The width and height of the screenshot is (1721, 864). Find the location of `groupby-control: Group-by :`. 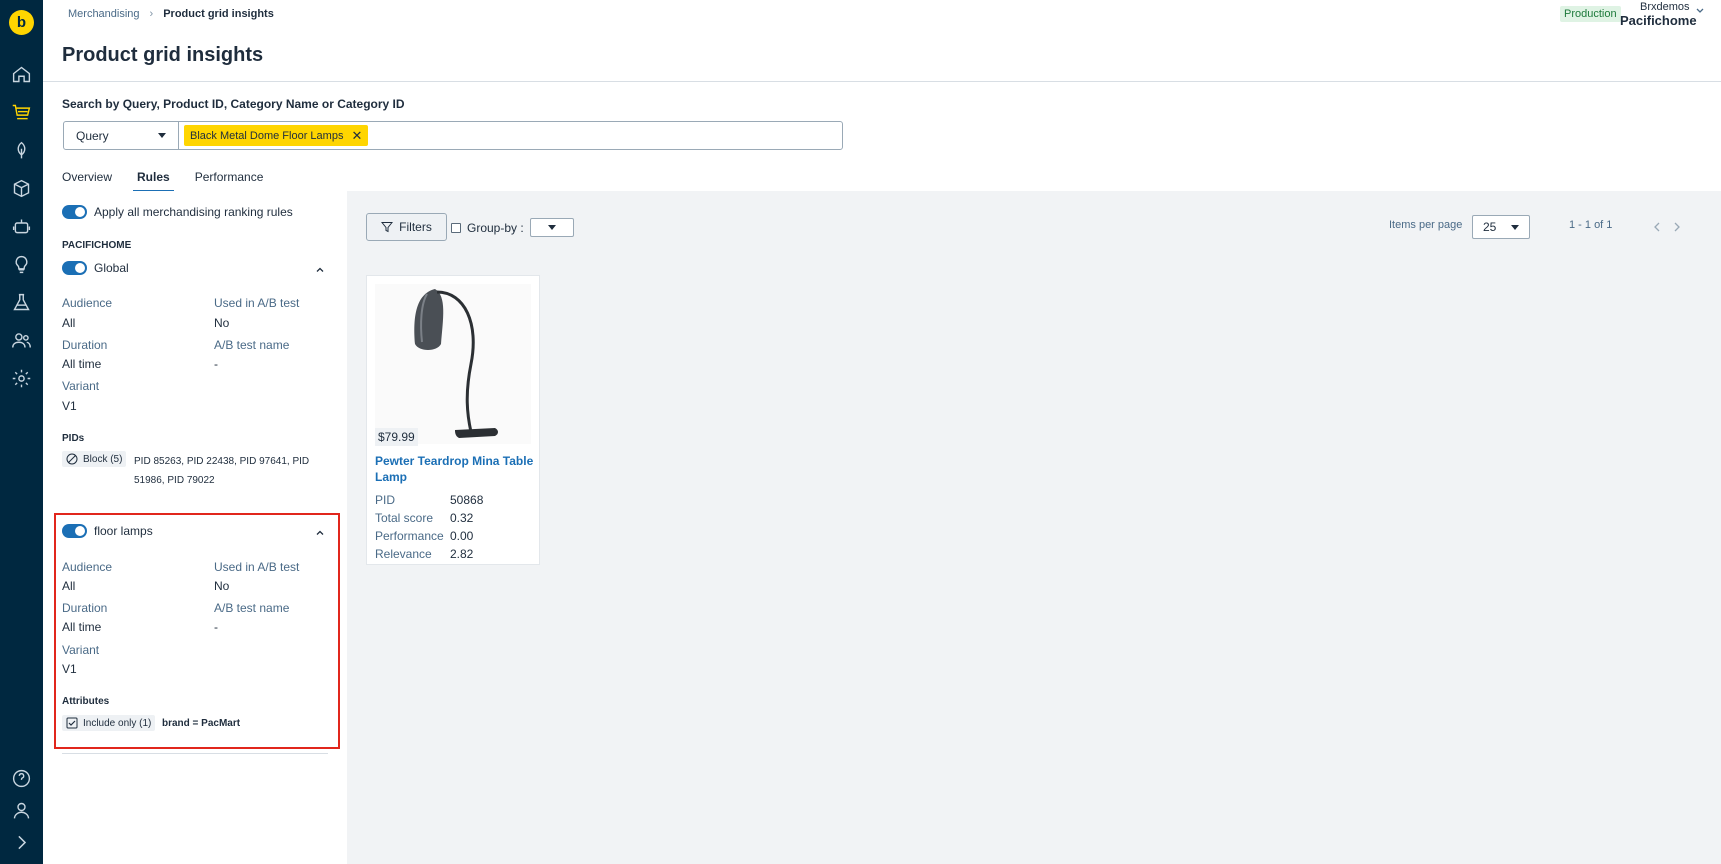

groupby-control: Group-by : is located at coordinates (512, 227).